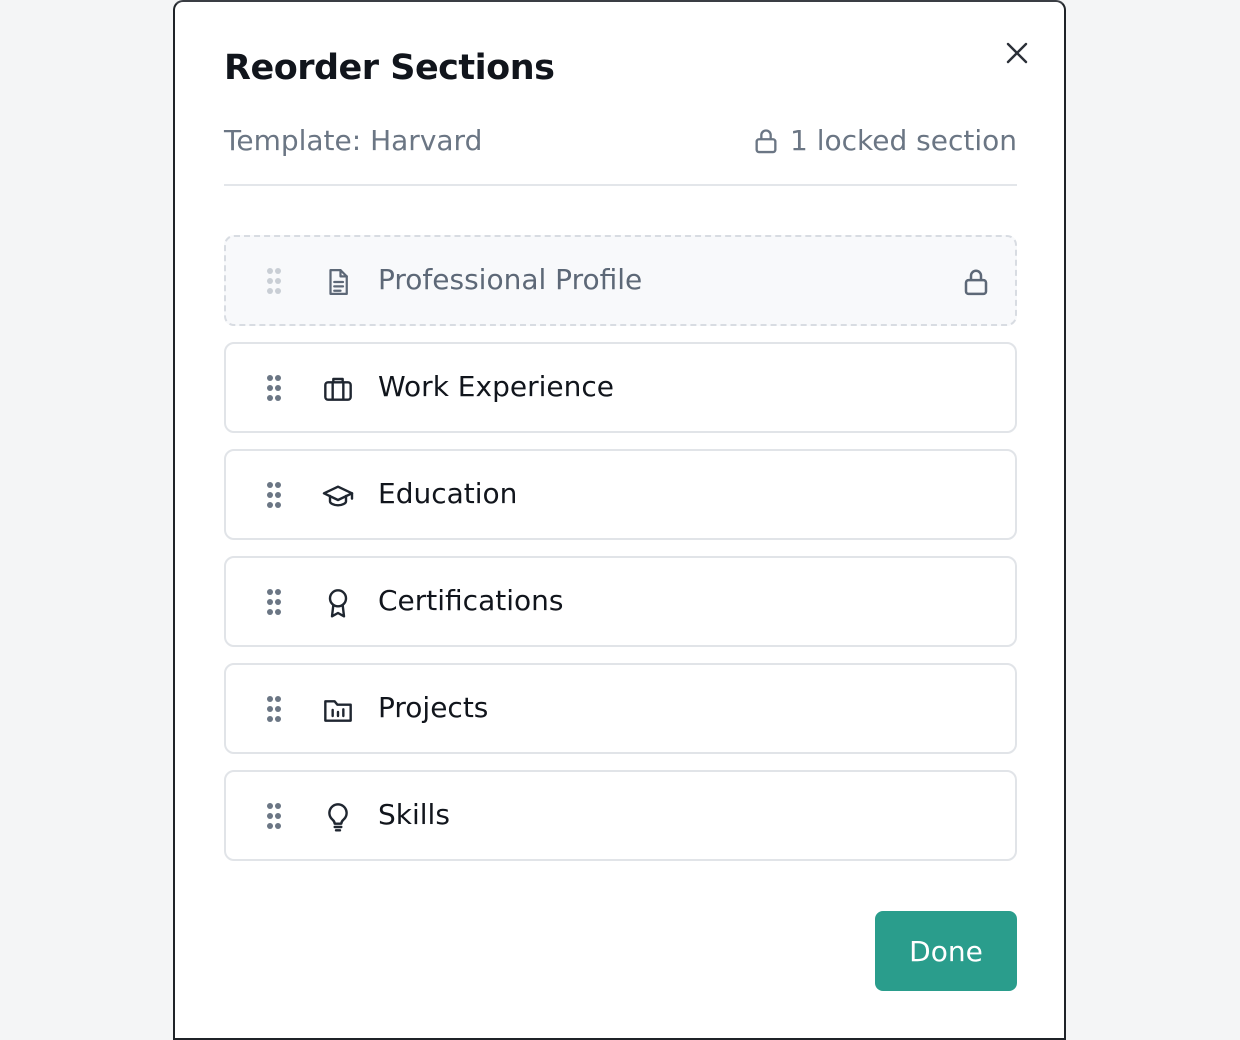 Image resolution: width=1240 pixels, height=1040 pixels. I want to click on section-row-projects: Projects, so click(620, 708).